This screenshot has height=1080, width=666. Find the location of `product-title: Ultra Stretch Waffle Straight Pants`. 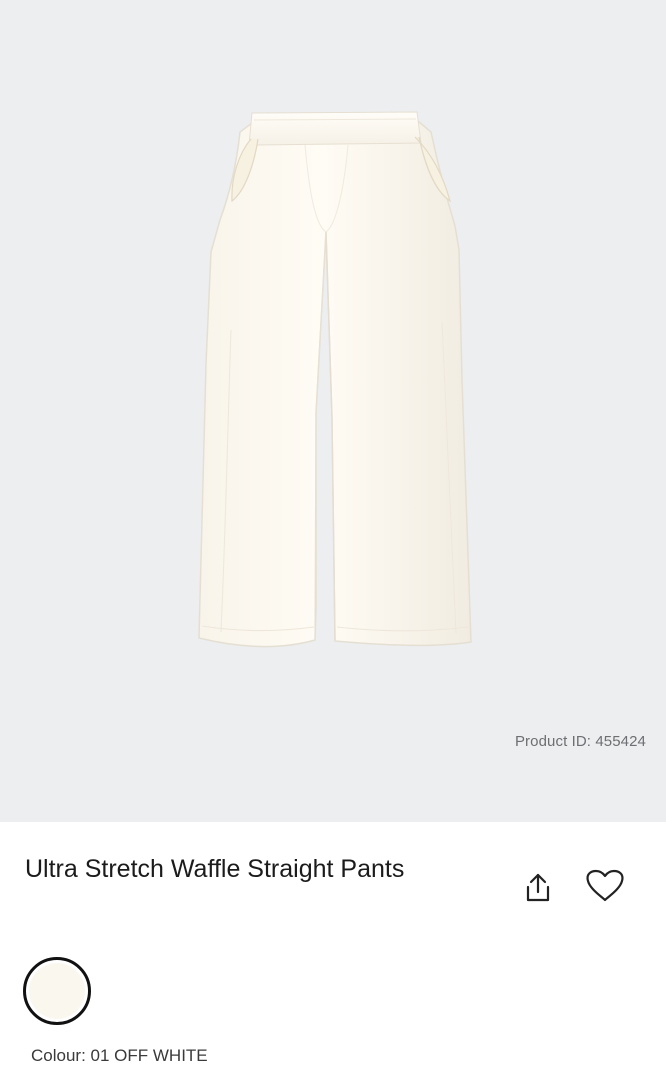

product-title: Ultra Stretch Waffle Straight Pants is located at coordinates (215, 869).